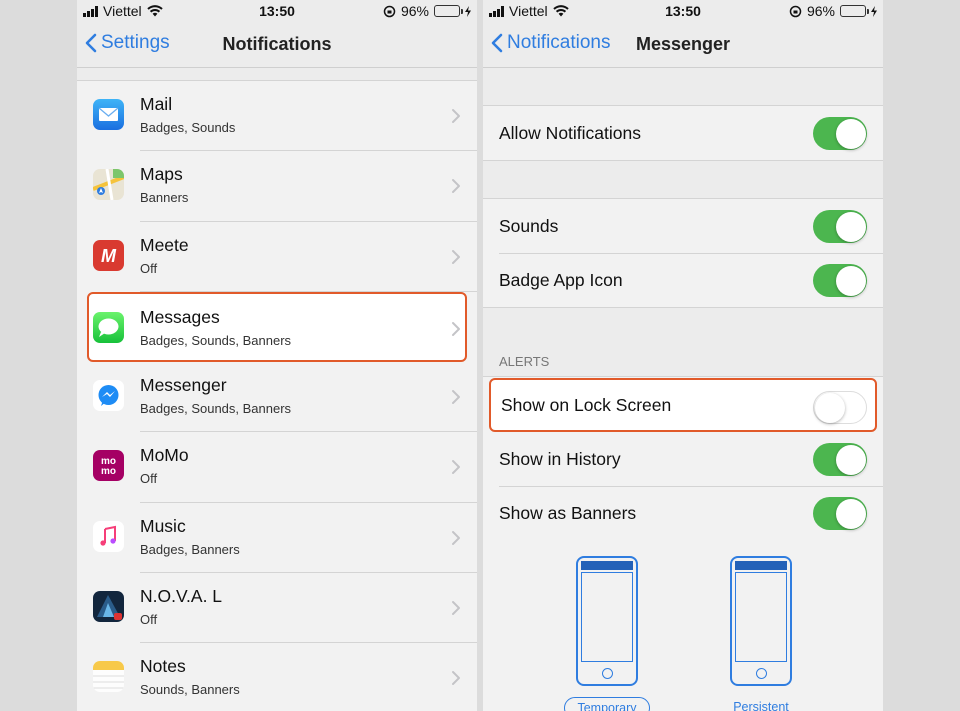  Describe the element at coordinates (108, 185) in the screenshot. I see `maps-icon` at that location.